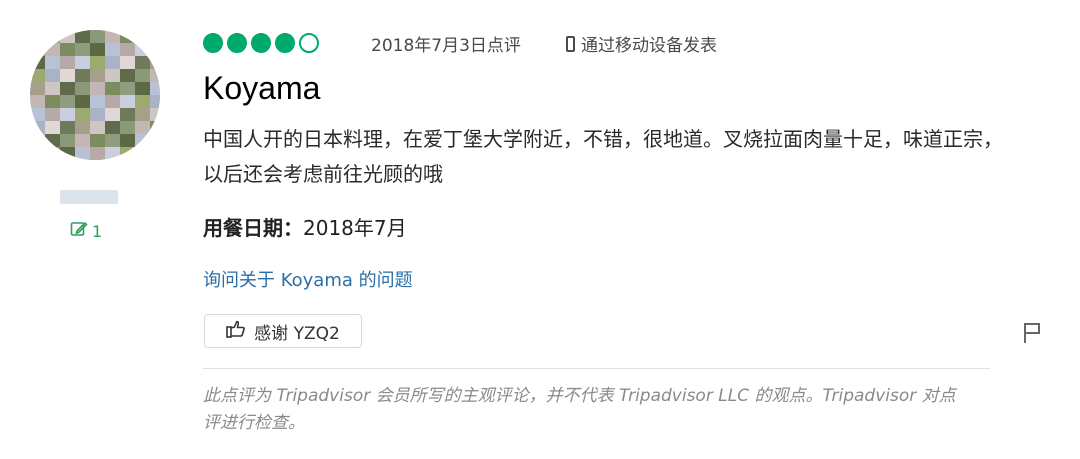 The image size is (1080, 459). What do you see at coordinates (253, 228) in the screenshot?
I see `visit-date-label: 用餐日期：` at bounding box center [253, 228].